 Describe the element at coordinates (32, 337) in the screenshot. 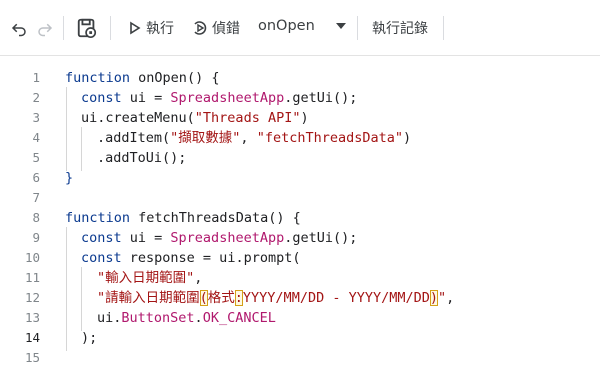

I see `line-number-active: 14` at that location.